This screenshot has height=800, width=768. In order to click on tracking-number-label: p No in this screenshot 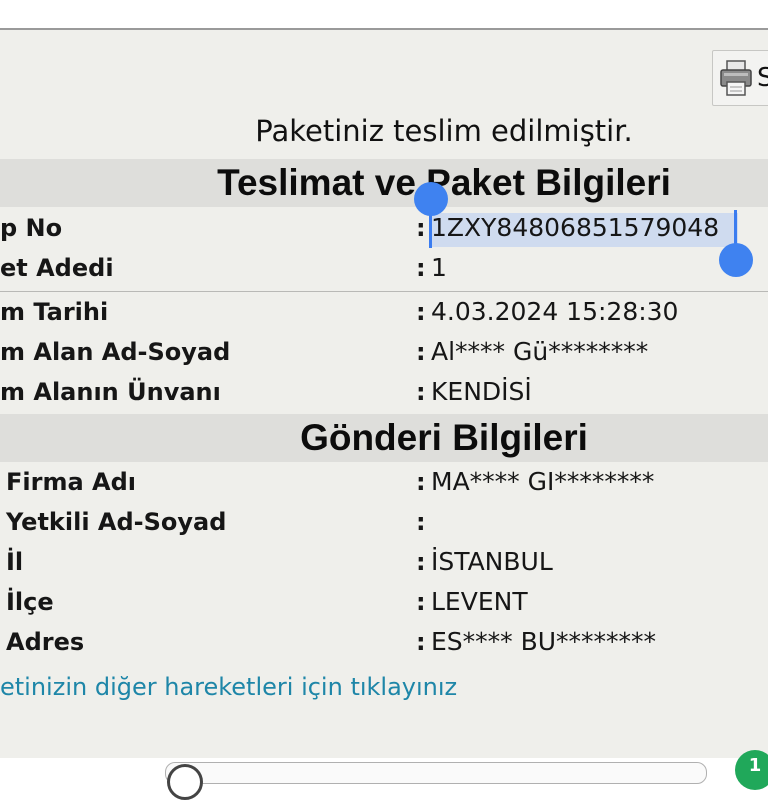, I will do `click(31, 228)`.